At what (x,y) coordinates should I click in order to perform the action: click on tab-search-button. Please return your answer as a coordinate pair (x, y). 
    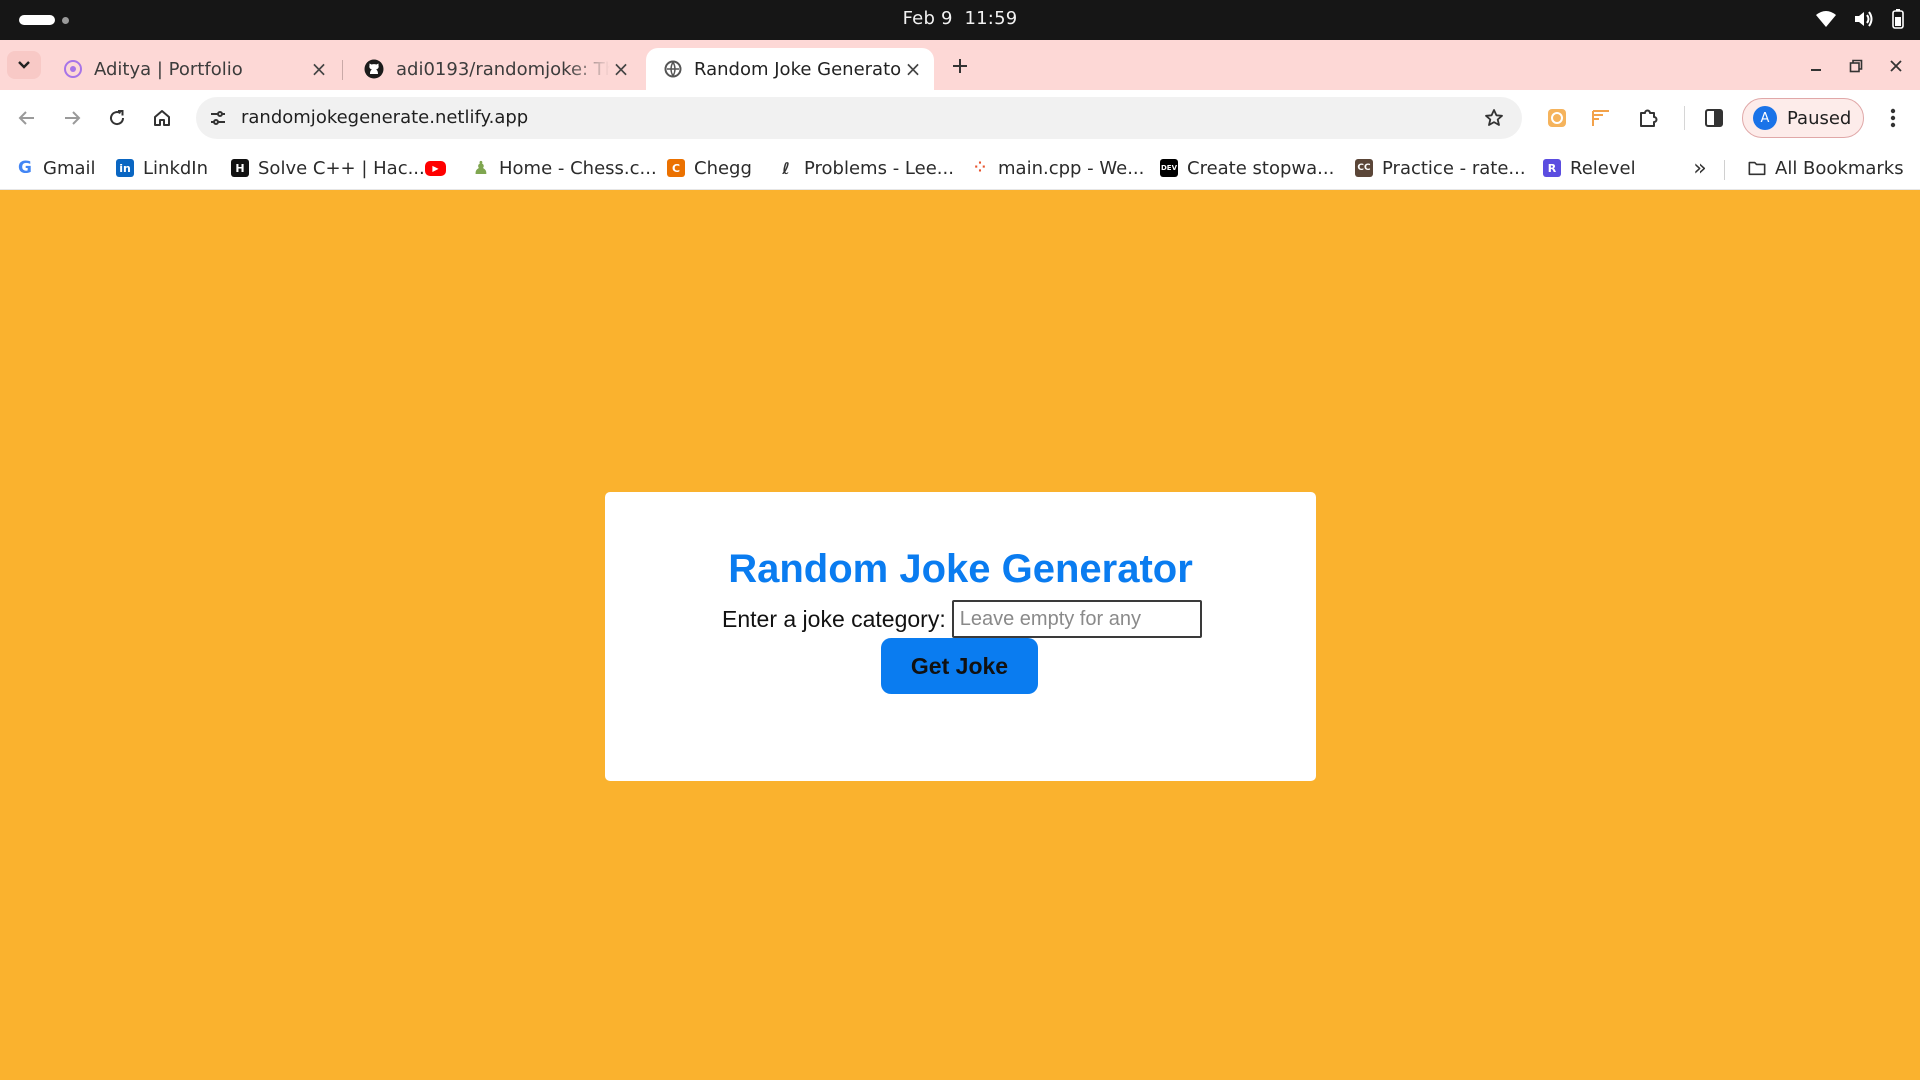
    Looking at the image, I should click on (24, 65).